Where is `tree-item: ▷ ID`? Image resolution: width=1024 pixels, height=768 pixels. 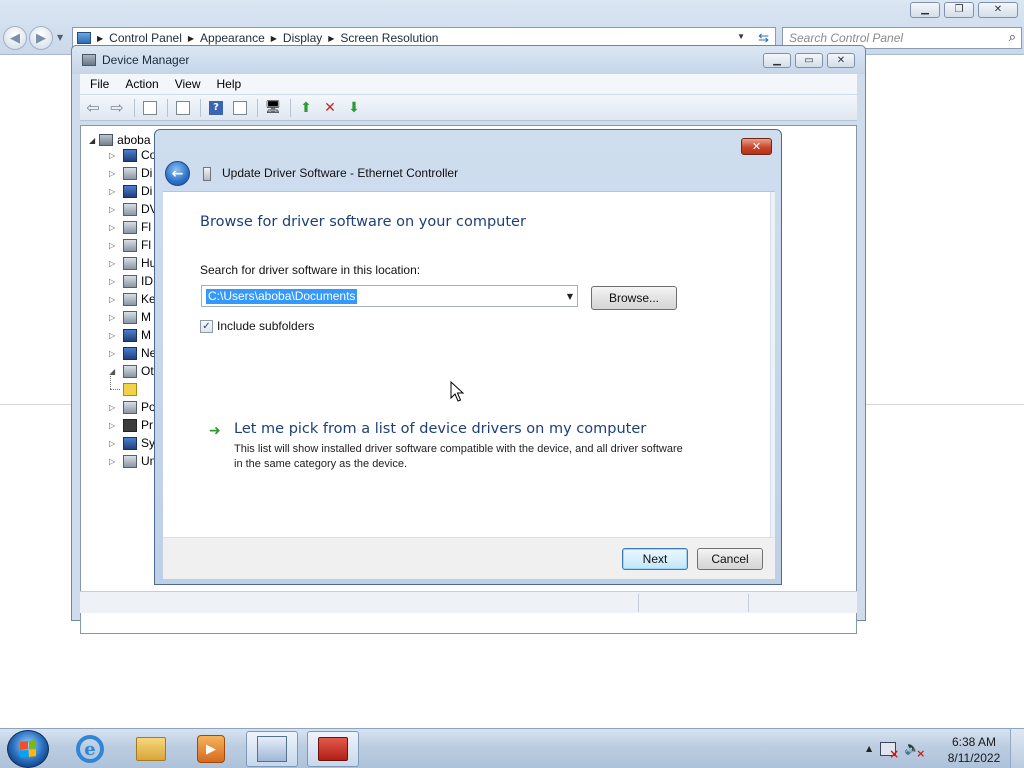
tree-item: ▷ ID is located at coordinates (131, 281).